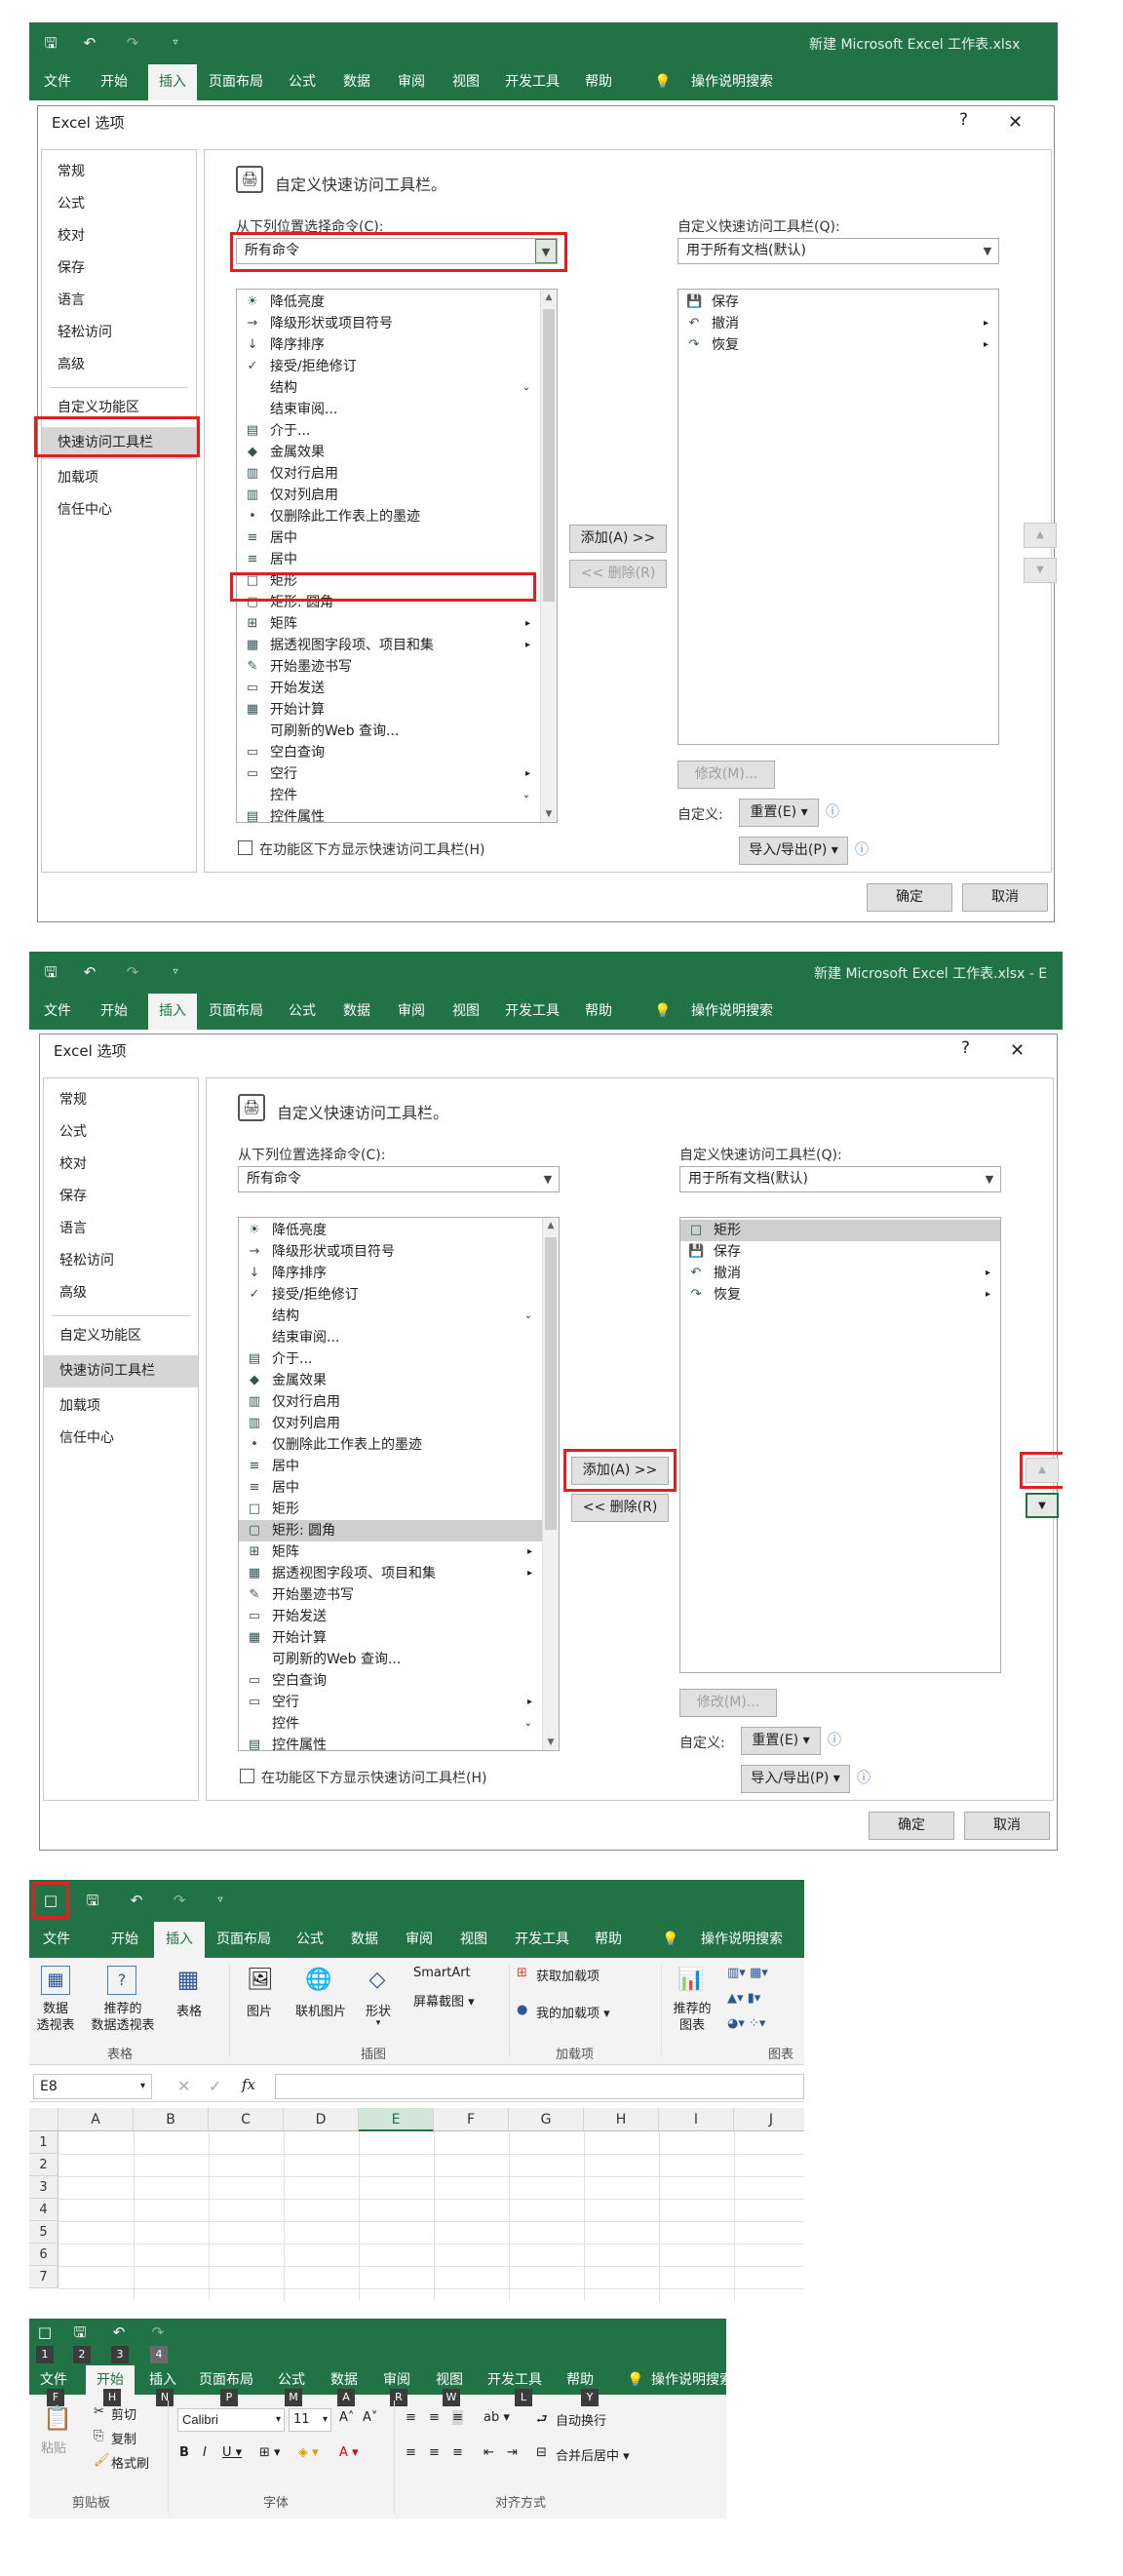  I want to click on format-painter-button: 格式刷, so click(130, 2462).